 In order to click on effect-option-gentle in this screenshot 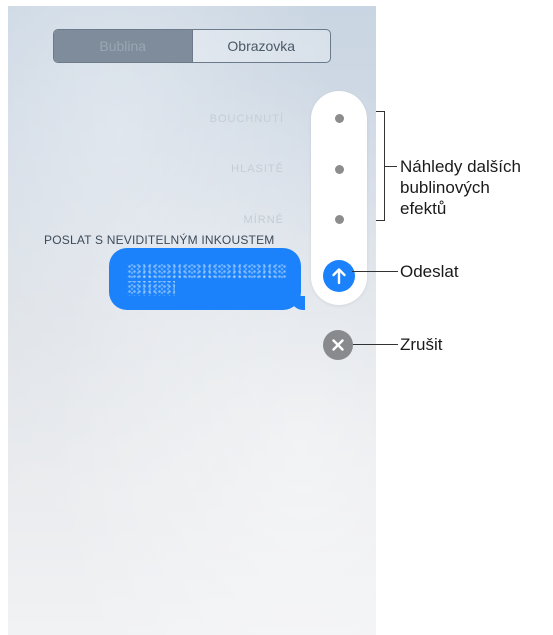, I will do `click(339, 219)`.